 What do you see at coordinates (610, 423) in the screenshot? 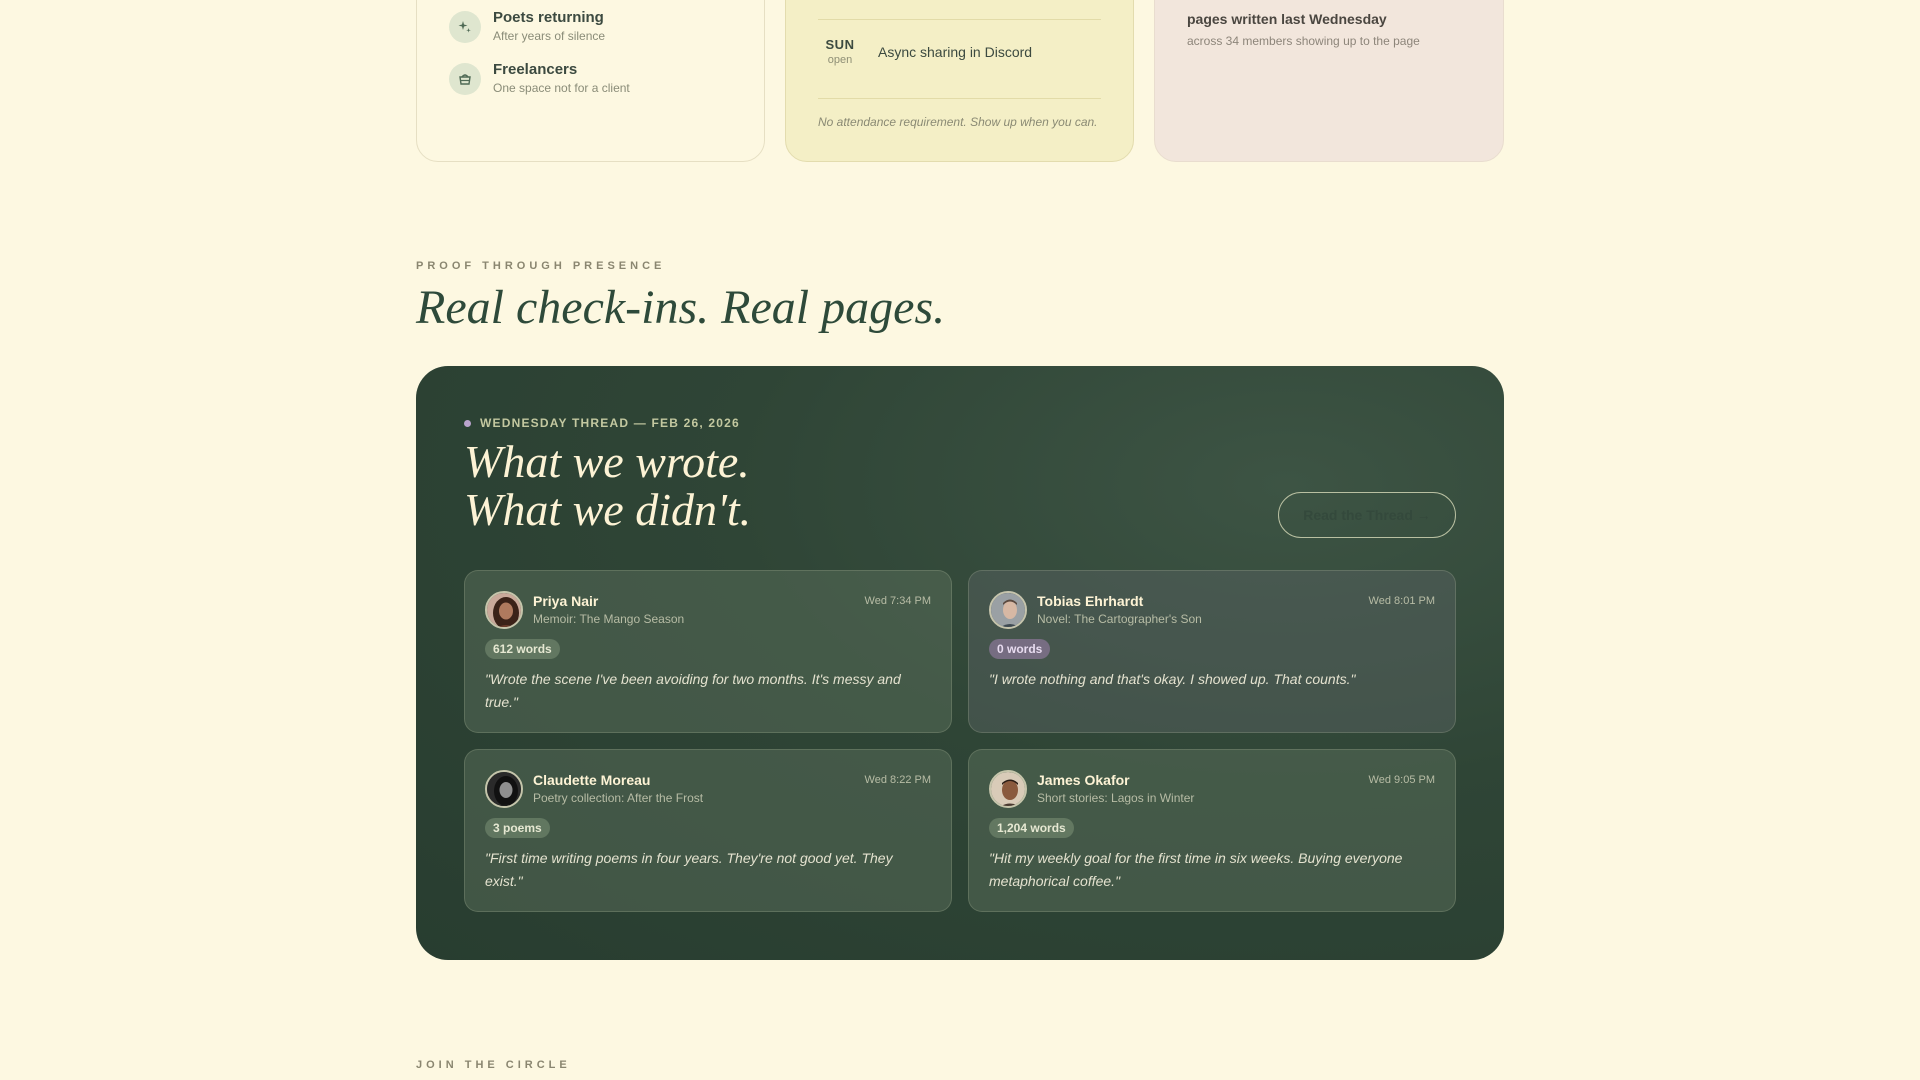
I see `thread-label-text: WEDNESDAY THREAD — FEB 26, 2026` at bounding box center [610, 423].